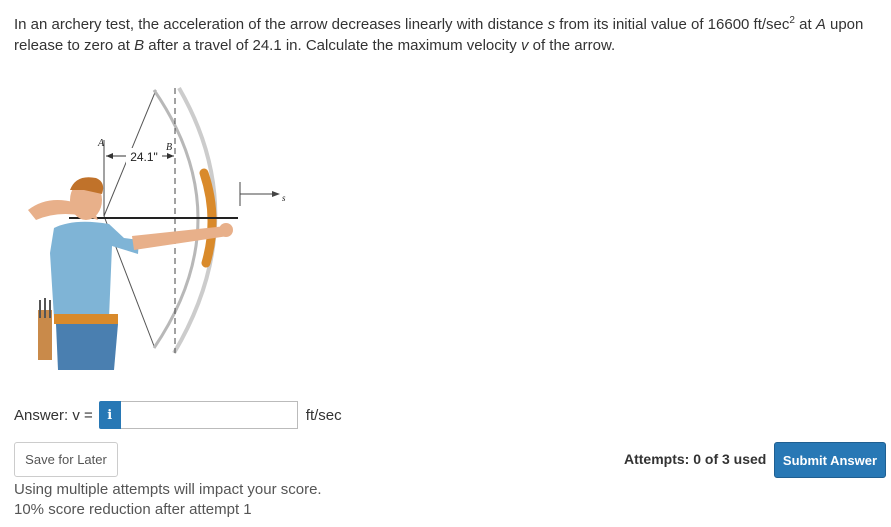  Describe the element at coordinates (94, 269) in the screenshot. I see `archer-shirt` at that location.